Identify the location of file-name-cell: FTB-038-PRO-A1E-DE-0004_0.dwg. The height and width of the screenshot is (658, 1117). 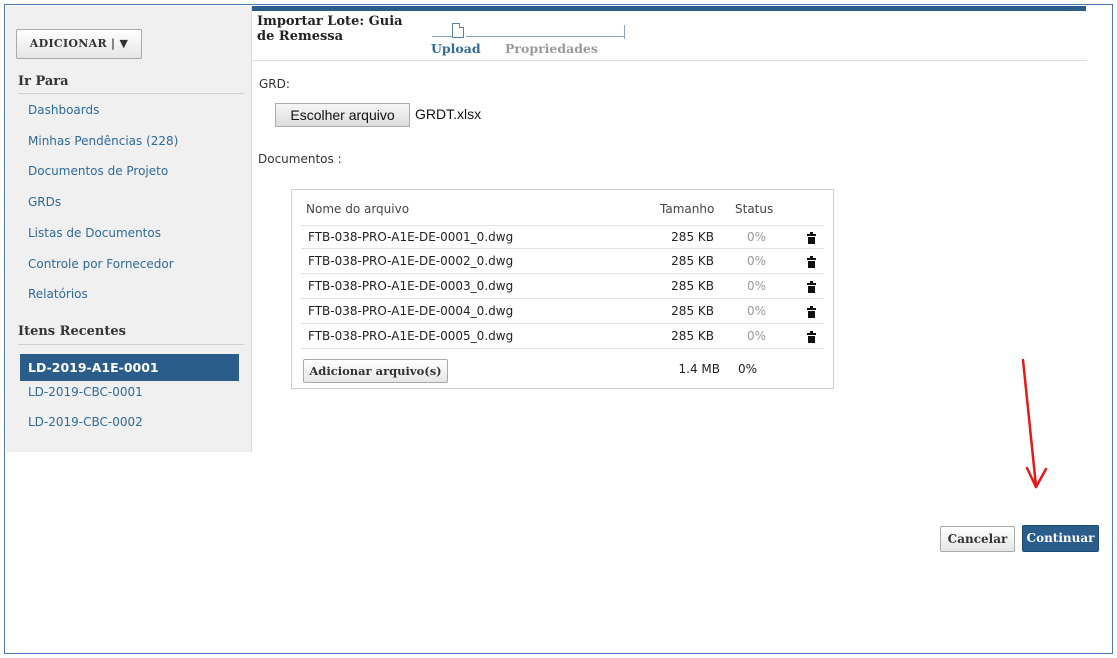
(411, 311).